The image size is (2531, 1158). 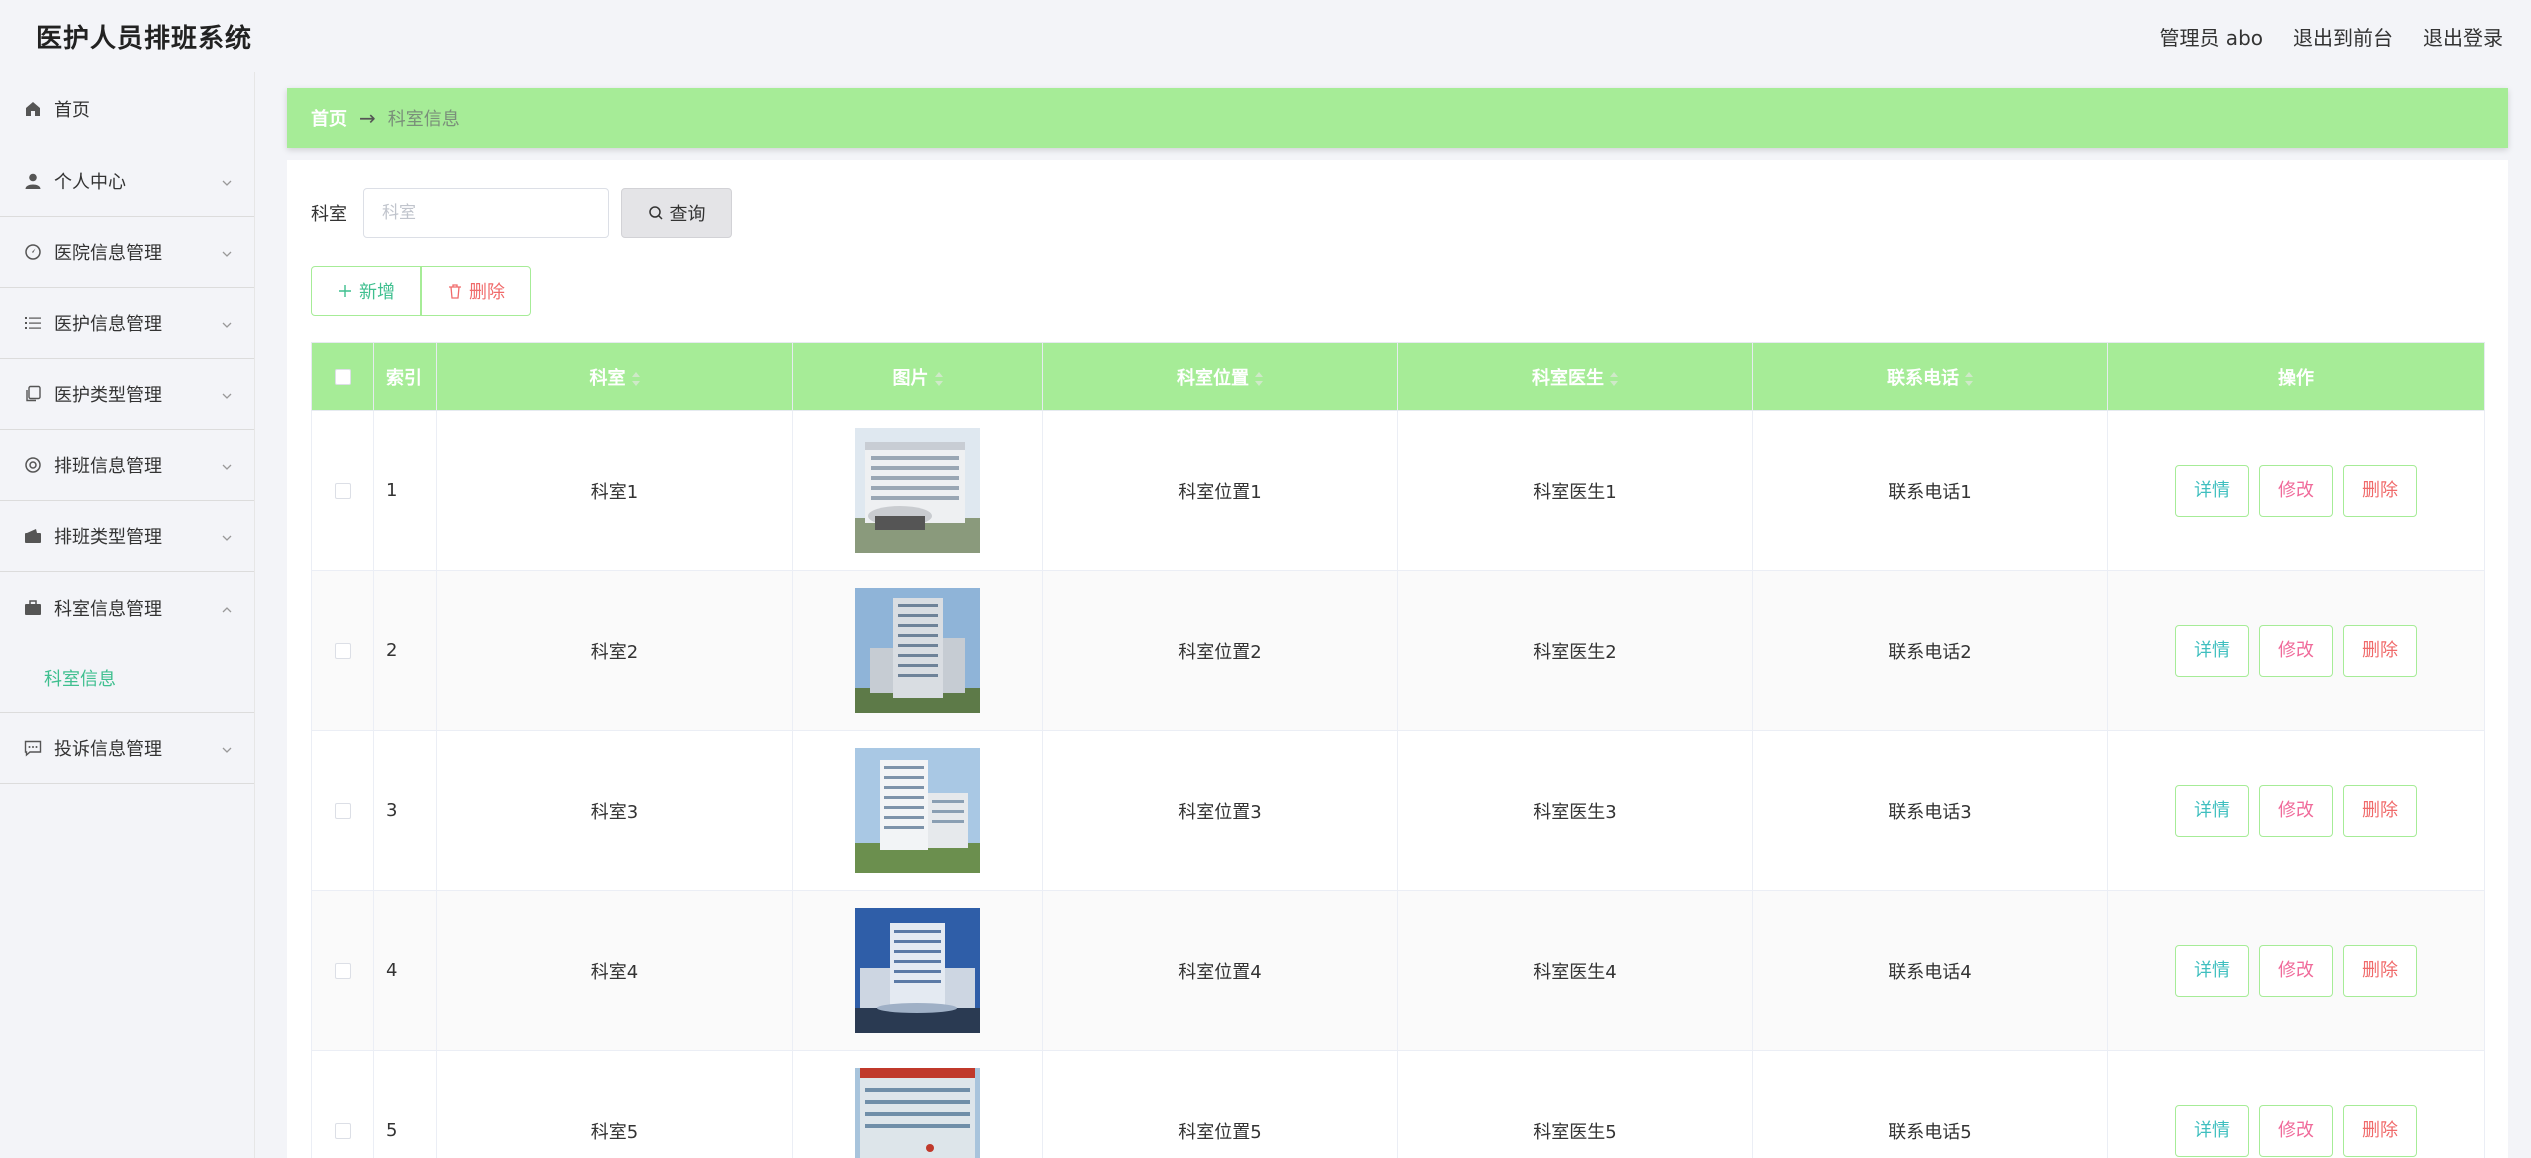 I want to click on breadcrumb-home: 首页, so click(x=329, y=118).